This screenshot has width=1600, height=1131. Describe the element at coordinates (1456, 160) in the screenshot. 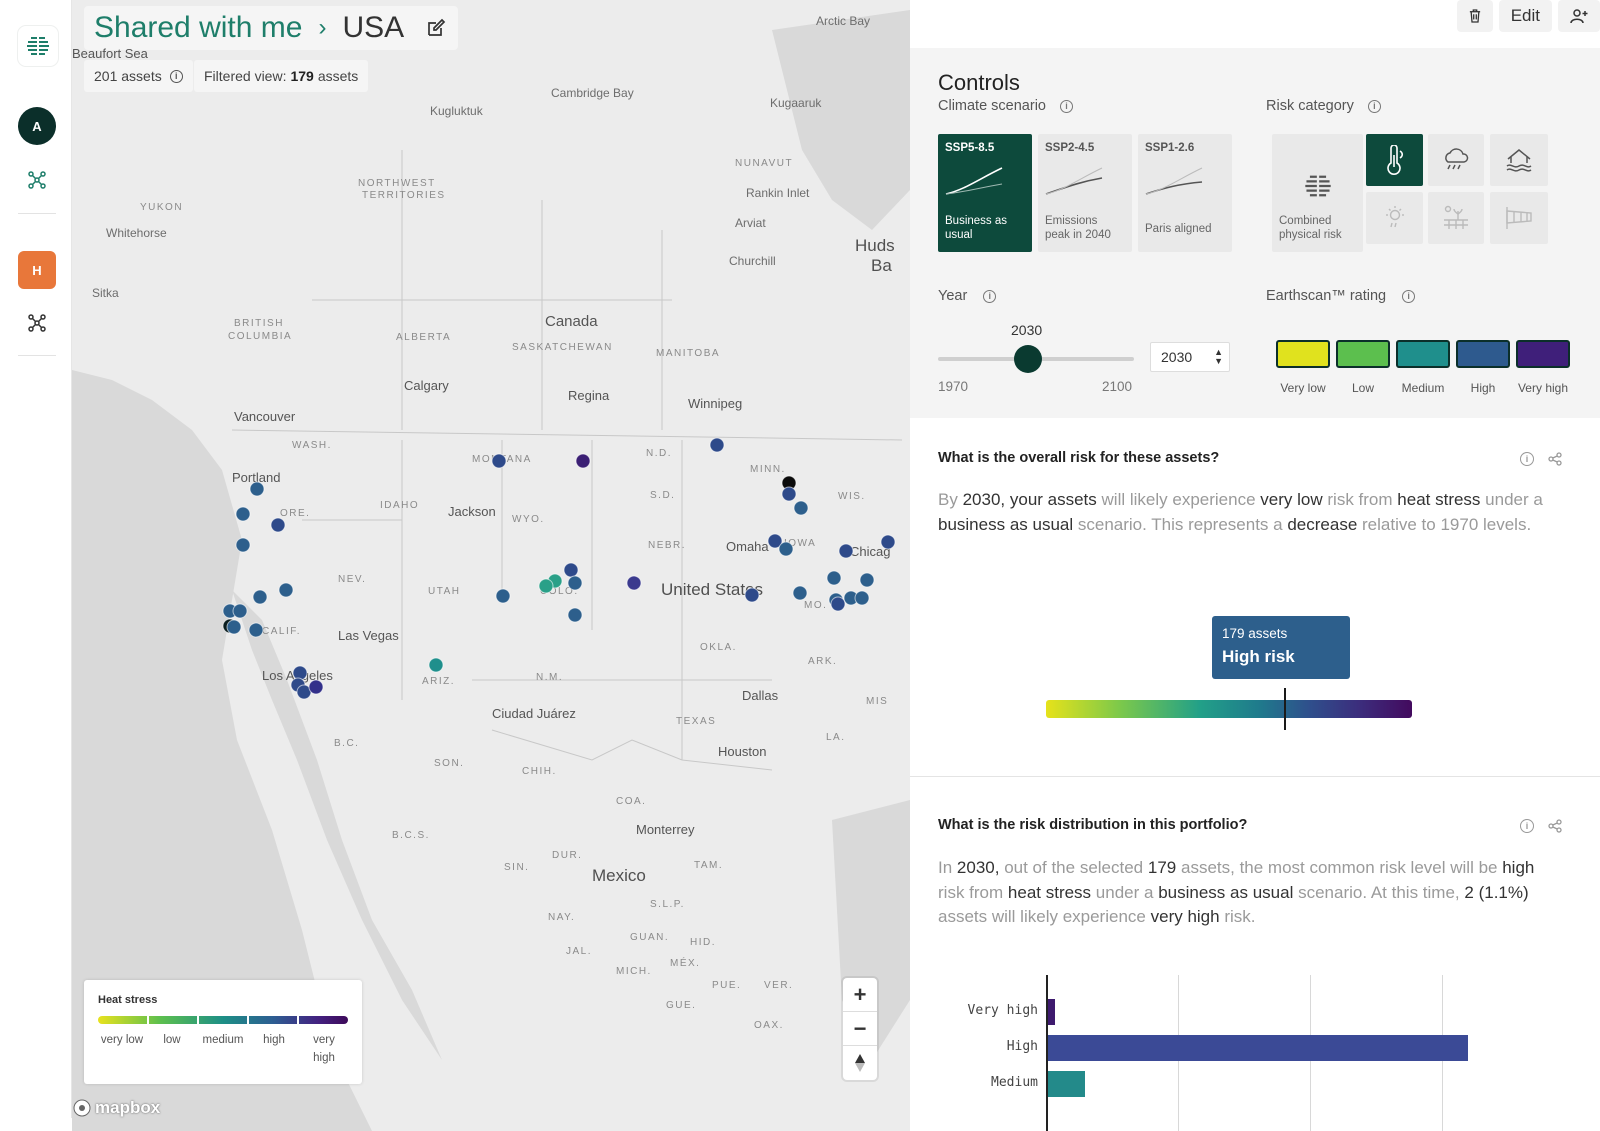

I see `category-precipitation` at that location.